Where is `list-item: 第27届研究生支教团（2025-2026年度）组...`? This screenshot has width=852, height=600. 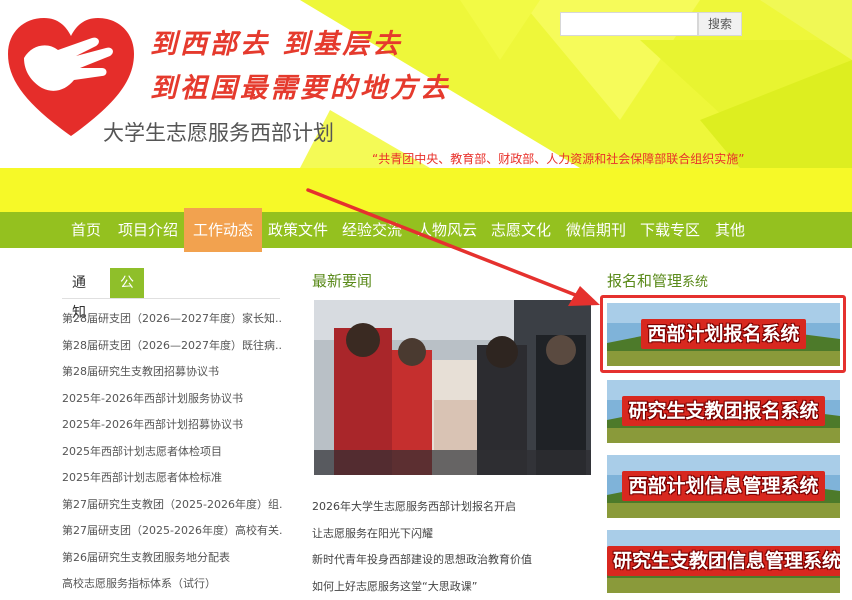
list-item: 第27届研究生支教团（2025-2026年度）组... is located at coordinates (172, 505).